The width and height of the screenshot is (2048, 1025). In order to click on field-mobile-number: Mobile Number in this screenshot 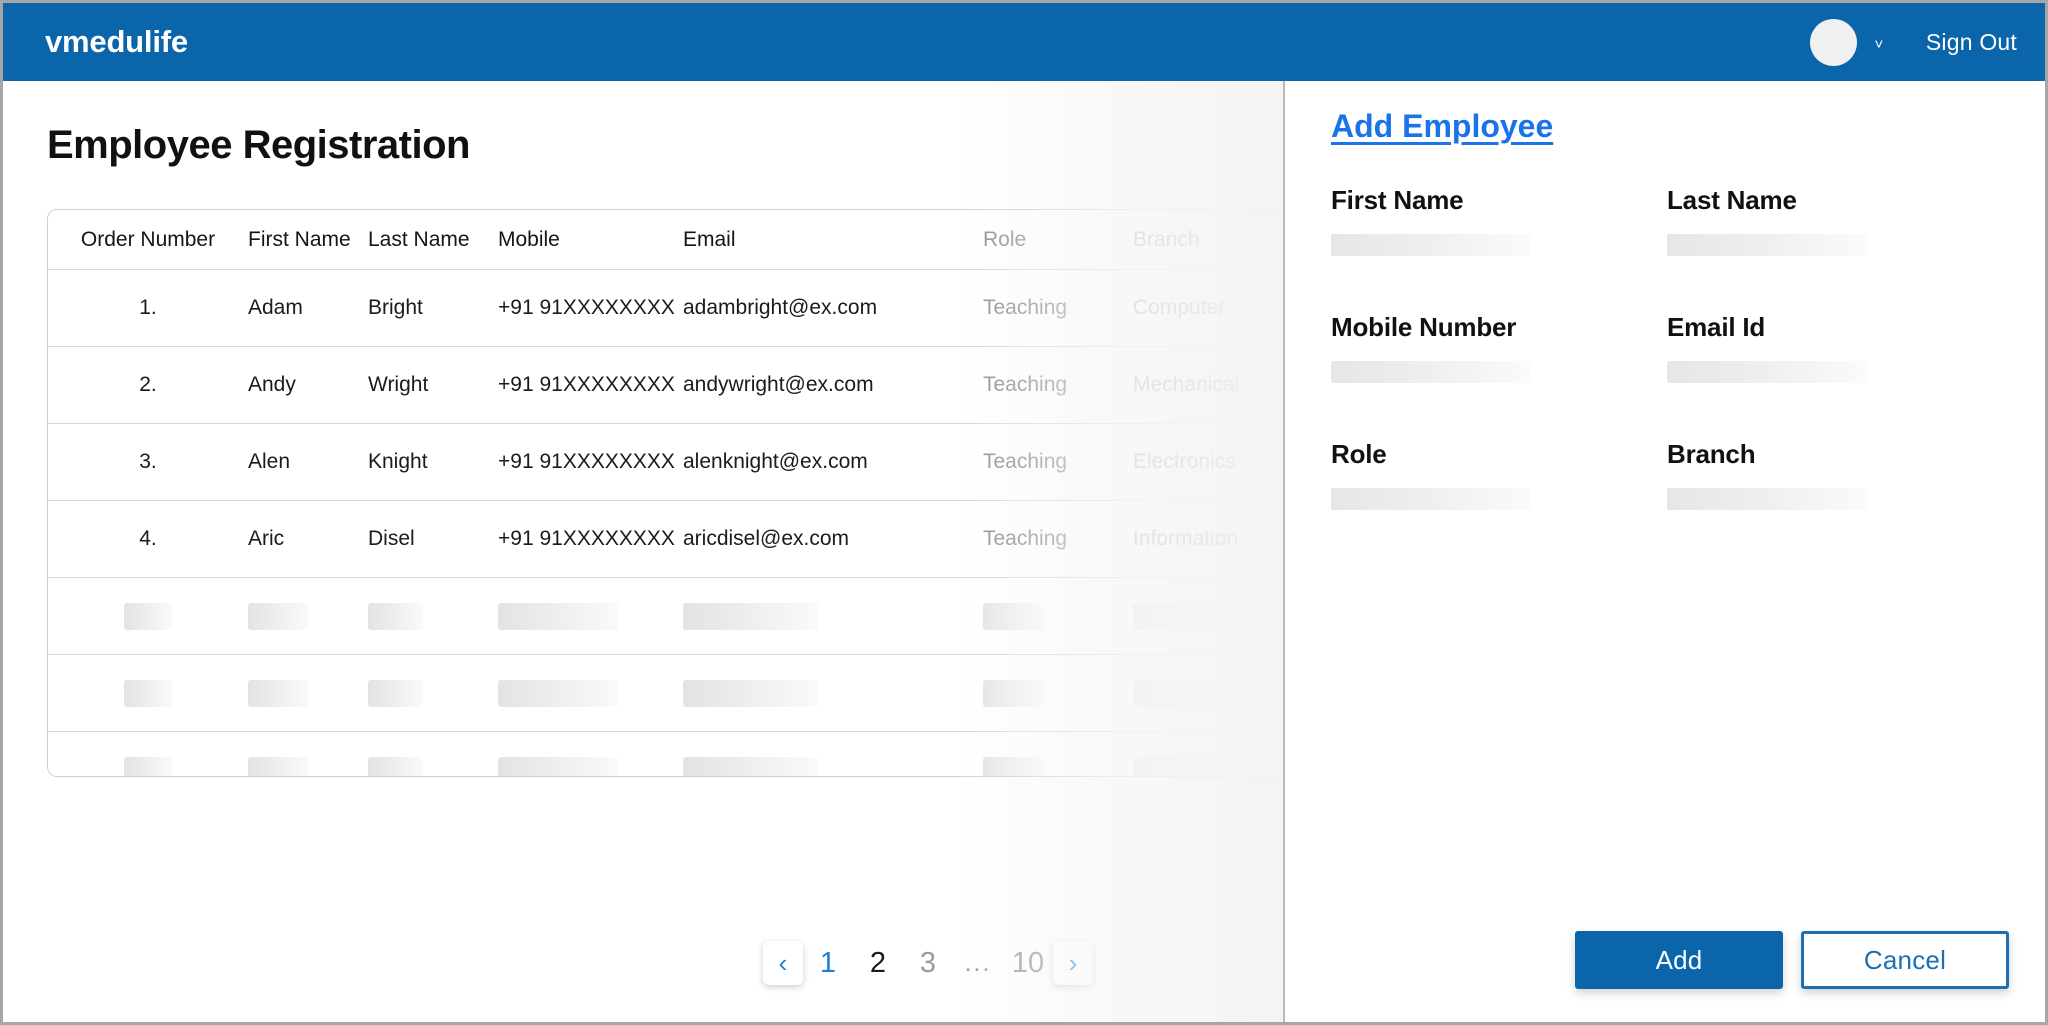, I will do `click(1499, 347)`.